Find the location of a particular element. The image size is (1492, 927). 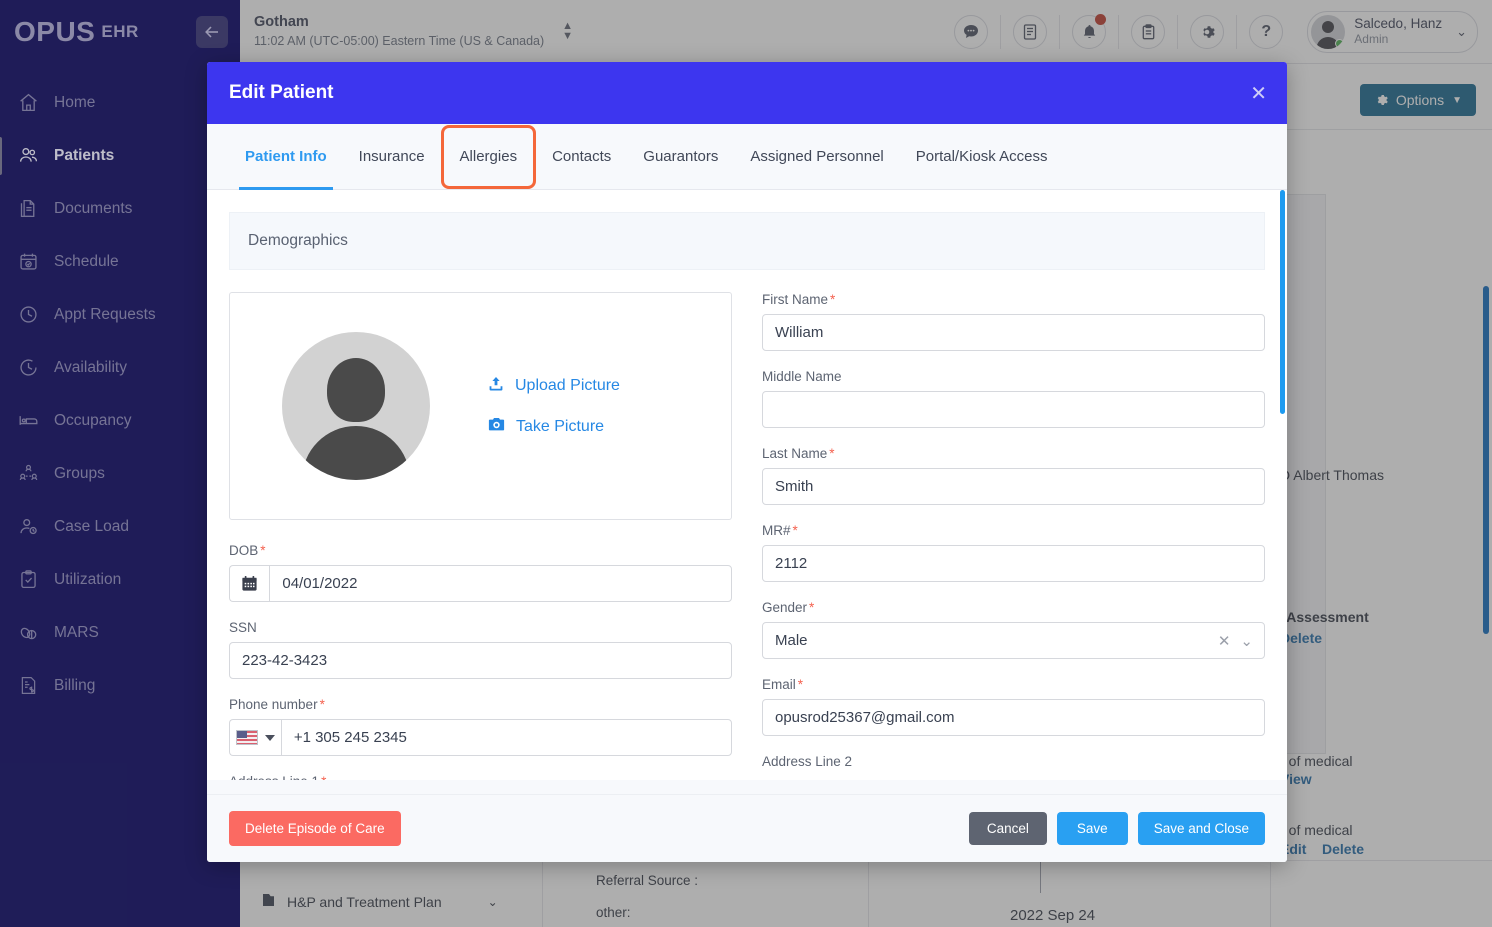

camera-icon is located at coordinates (496, 427).